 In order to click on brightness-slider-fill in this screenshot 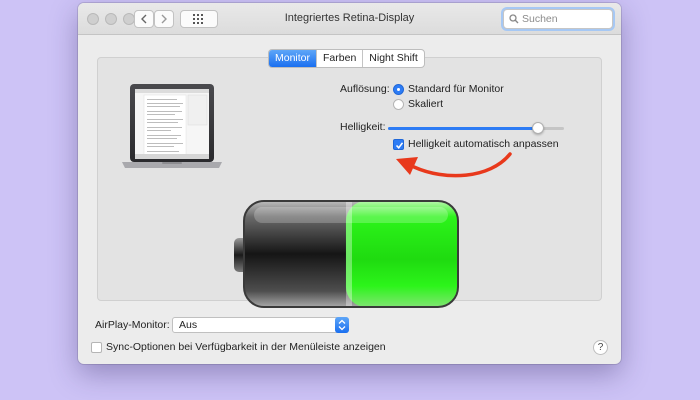, I will do `click(463, 128)`.